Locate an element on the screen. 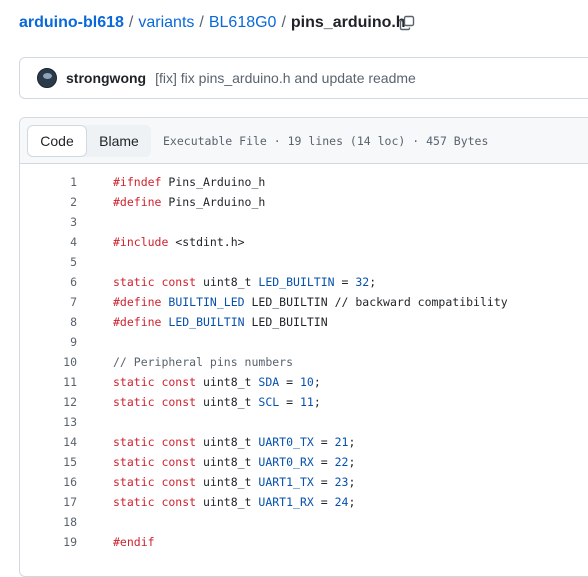 Image resolution: width=588 pixels, height=577 pixels. line-number: 5 is located at coordinates (48, 262).